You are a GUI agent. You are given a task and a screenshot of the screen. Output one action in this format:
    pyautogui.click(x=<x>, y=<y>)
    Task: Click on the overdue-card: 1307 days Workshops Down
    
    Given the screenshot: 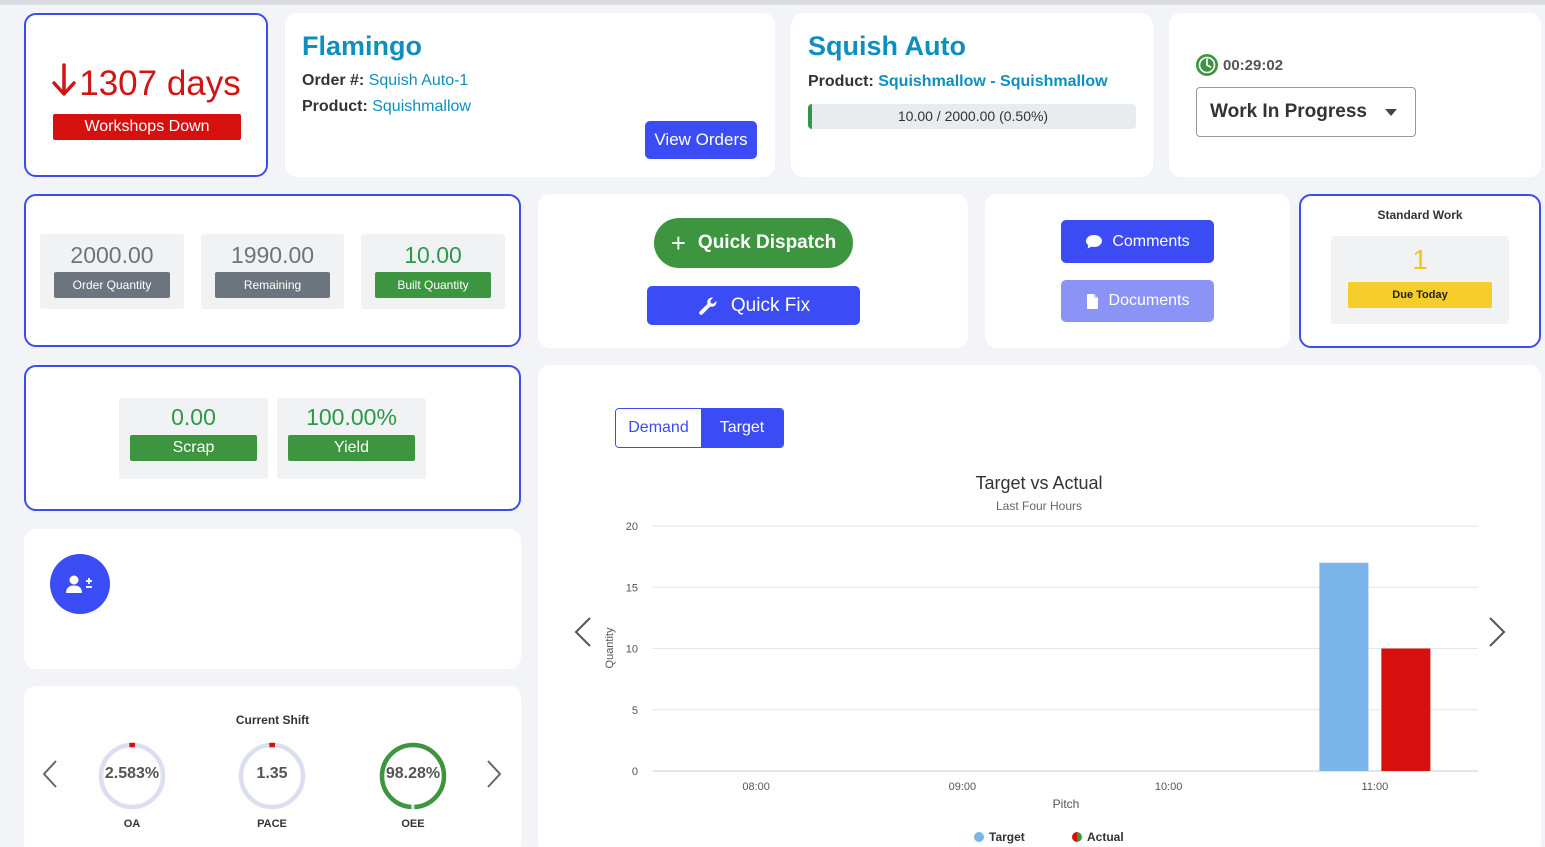 What is the action you would take?
    pyautogui.click(x=146, y=95)
    